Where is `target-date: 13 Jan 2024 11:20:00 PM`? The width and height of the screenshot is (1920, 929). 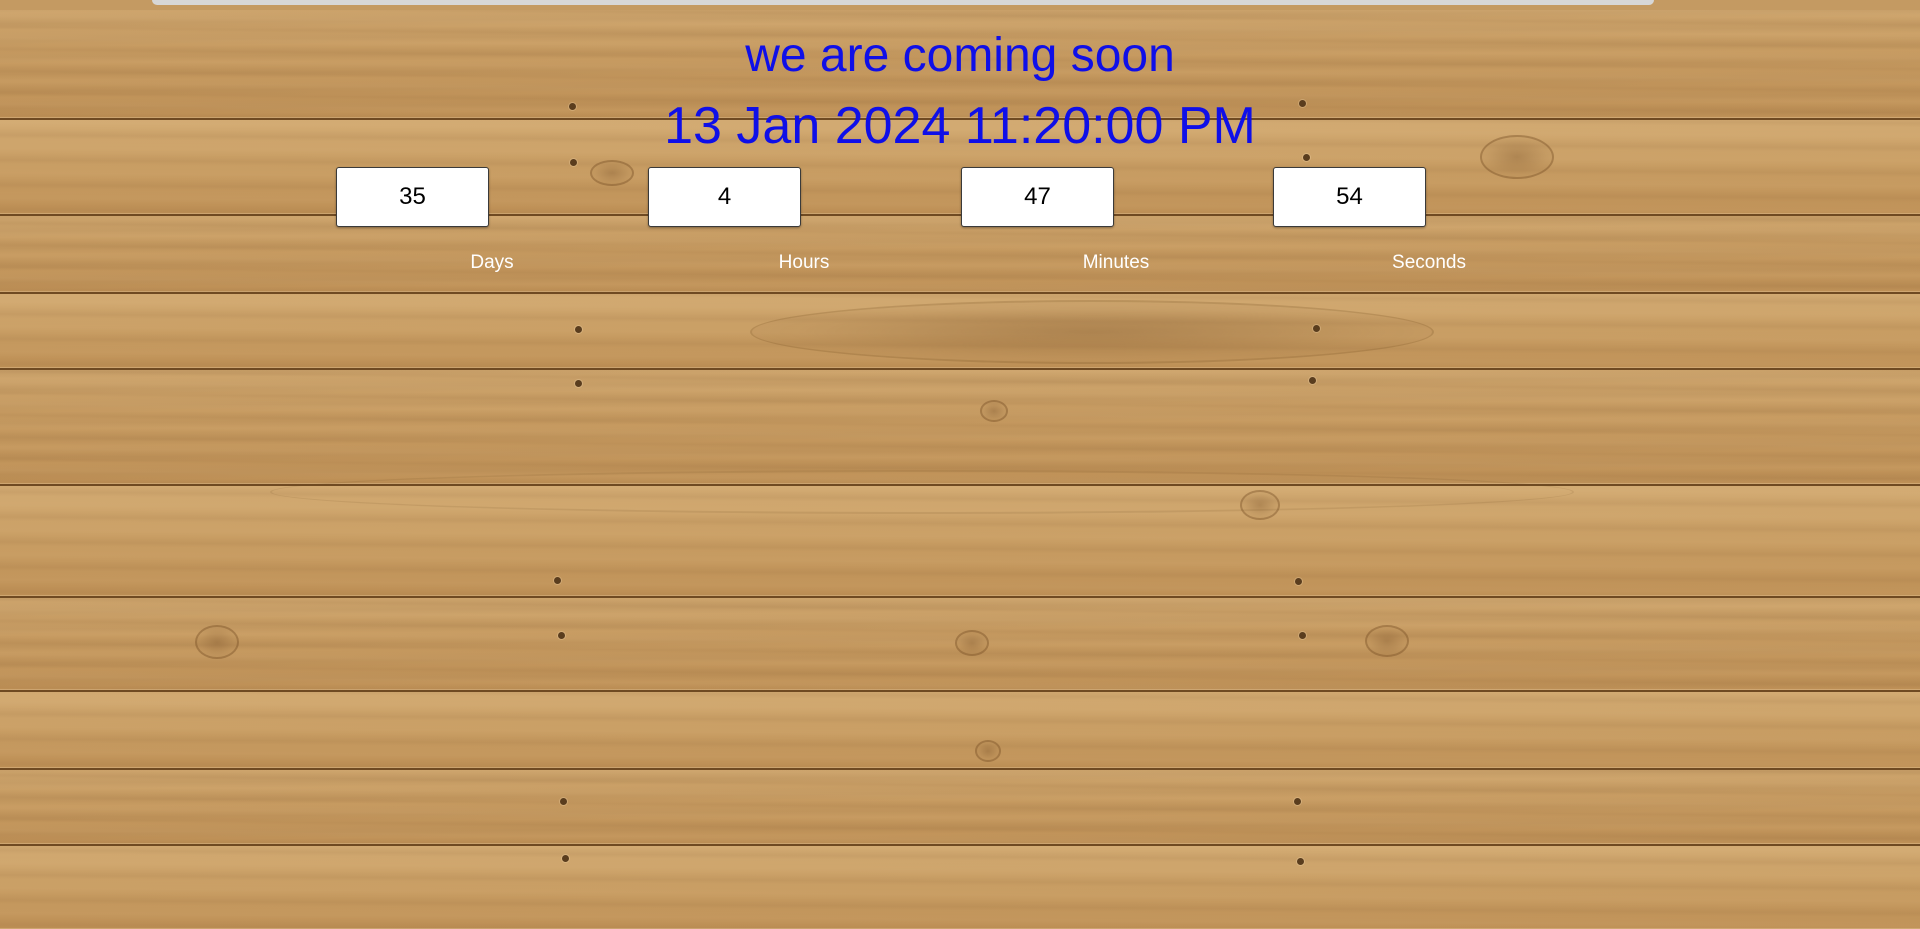 target-date: 13 Jan 2024 11:20:00 PM is located at coordinates (960, 126).